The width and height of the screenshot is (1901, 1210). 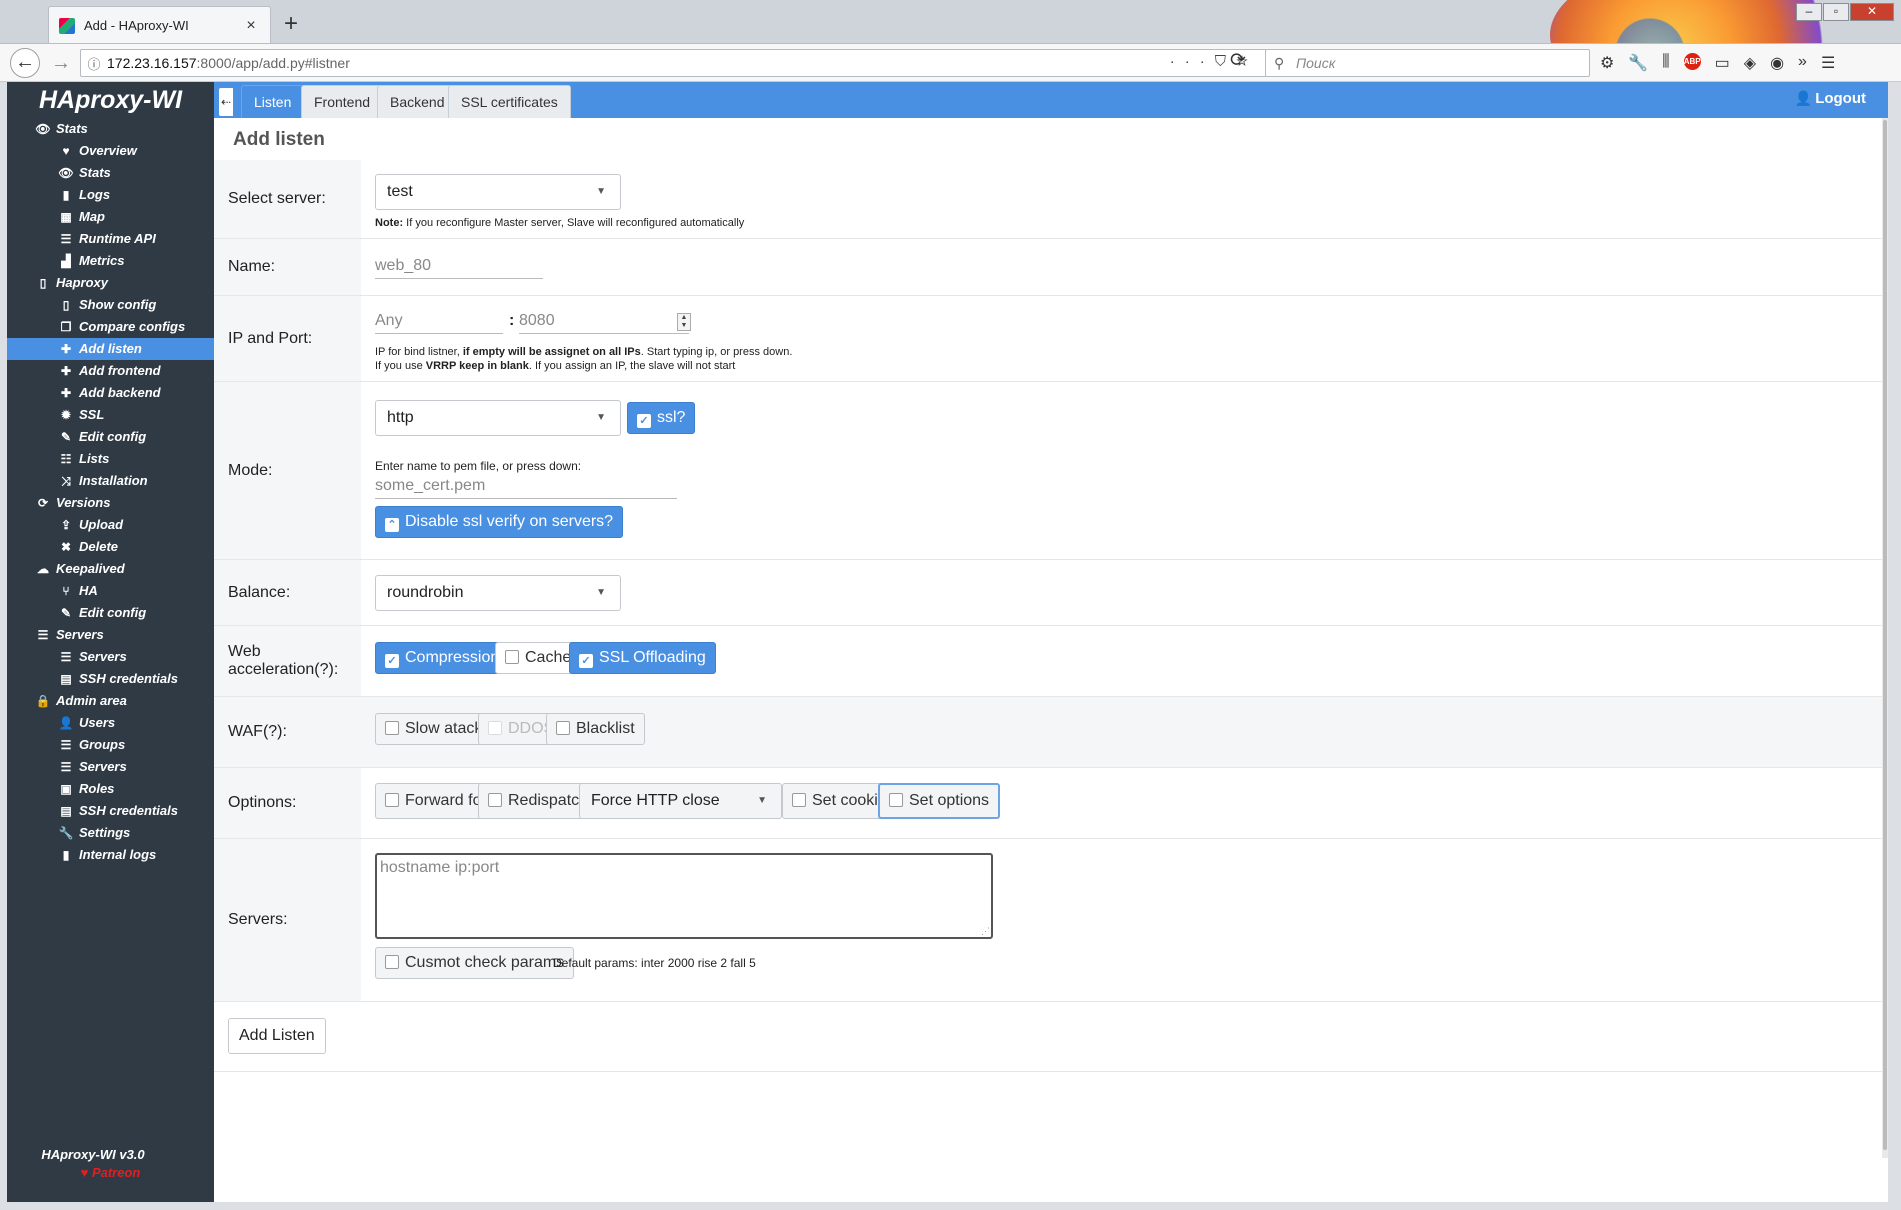 I want to click on tab-frontend: Frontend, so click(x=342, y=101).